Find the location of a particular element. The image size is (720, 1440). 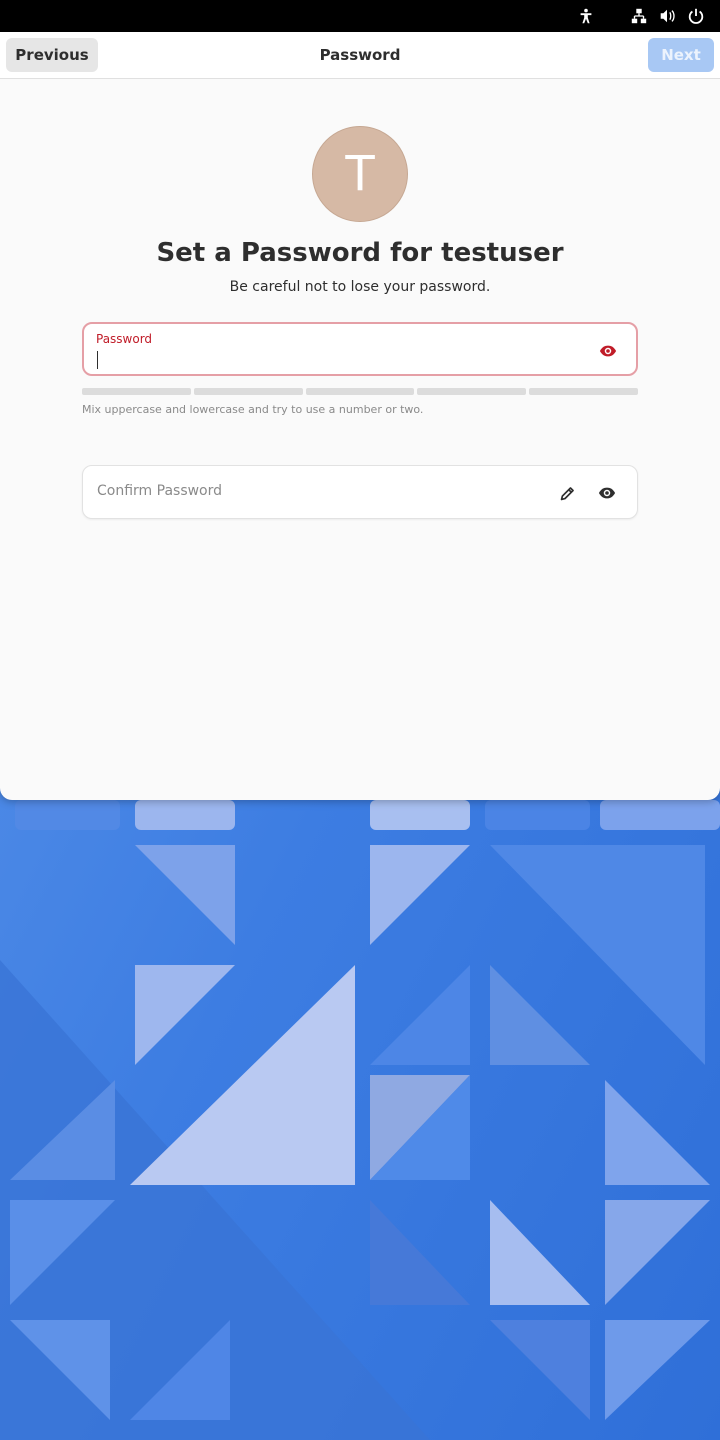

text-cursor is located at coordinates (97, 360).